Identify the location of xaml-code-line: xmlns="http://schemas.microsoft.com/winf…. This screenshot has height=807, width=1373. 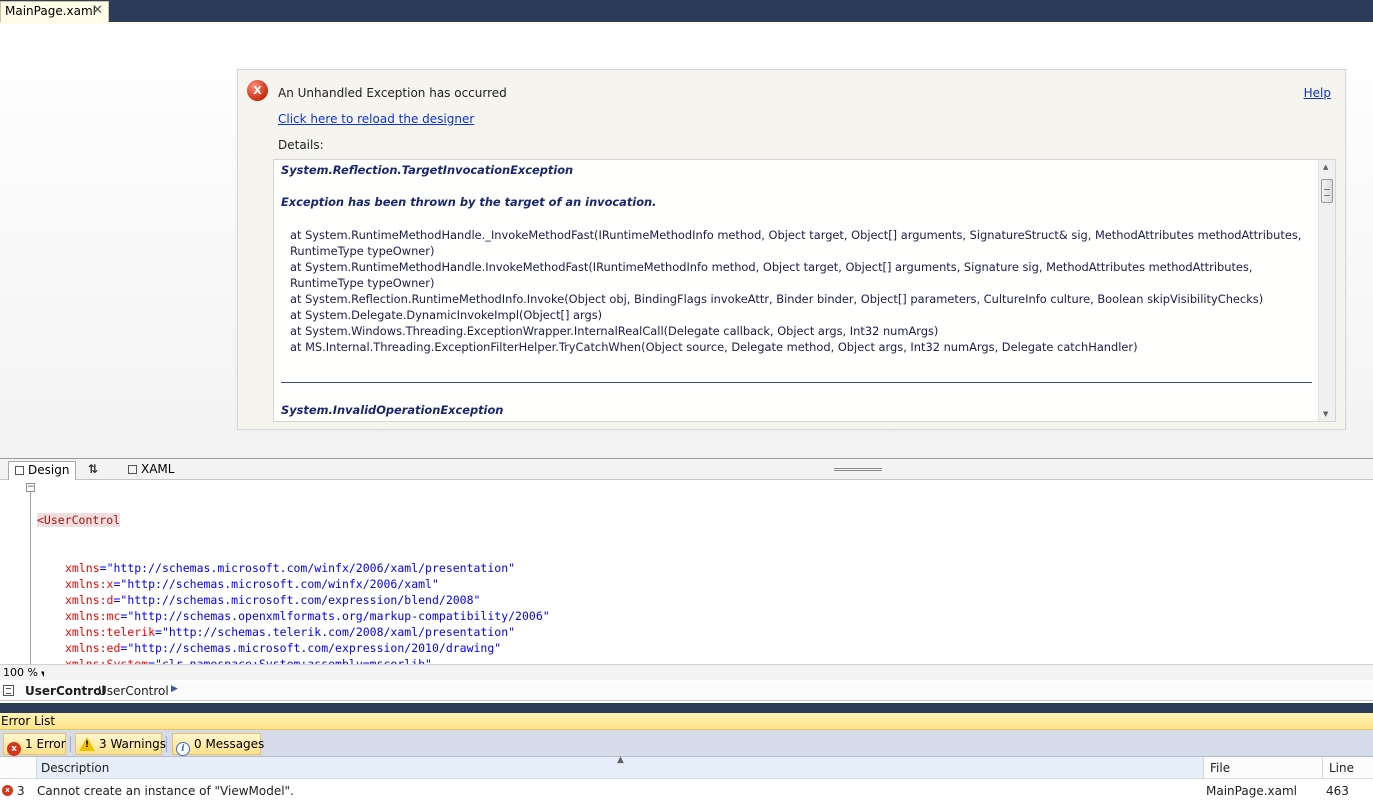
(342, 568).